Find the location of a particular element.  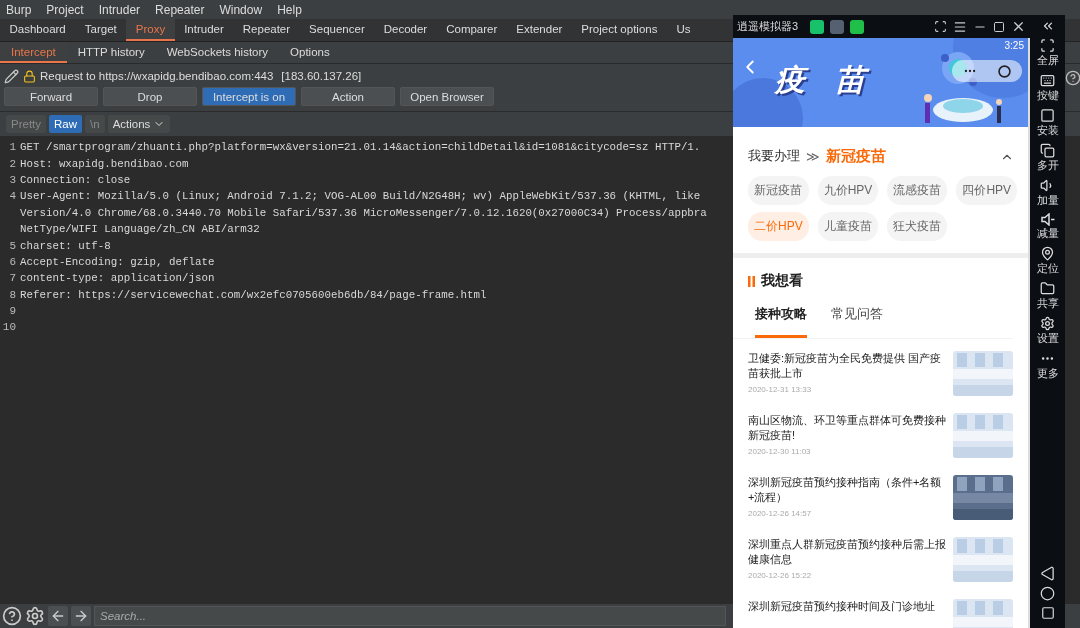

tab: WebSockets history is located at coordinates (217, 52).